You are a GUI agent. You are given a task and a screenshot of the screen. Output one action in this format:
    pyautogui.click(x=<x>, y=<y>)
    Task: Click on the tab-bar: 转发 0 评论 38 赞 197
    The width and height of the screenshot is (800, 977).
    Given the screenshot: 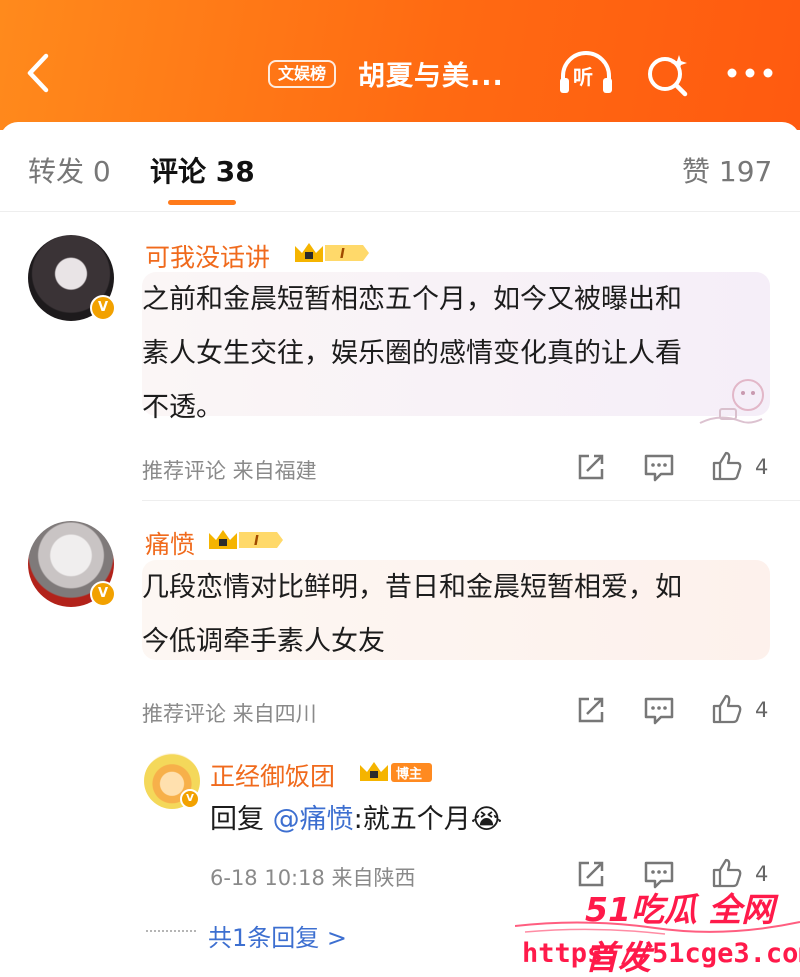 What is the action you would take?
    pyautogui.click(x=400, y=167)
    